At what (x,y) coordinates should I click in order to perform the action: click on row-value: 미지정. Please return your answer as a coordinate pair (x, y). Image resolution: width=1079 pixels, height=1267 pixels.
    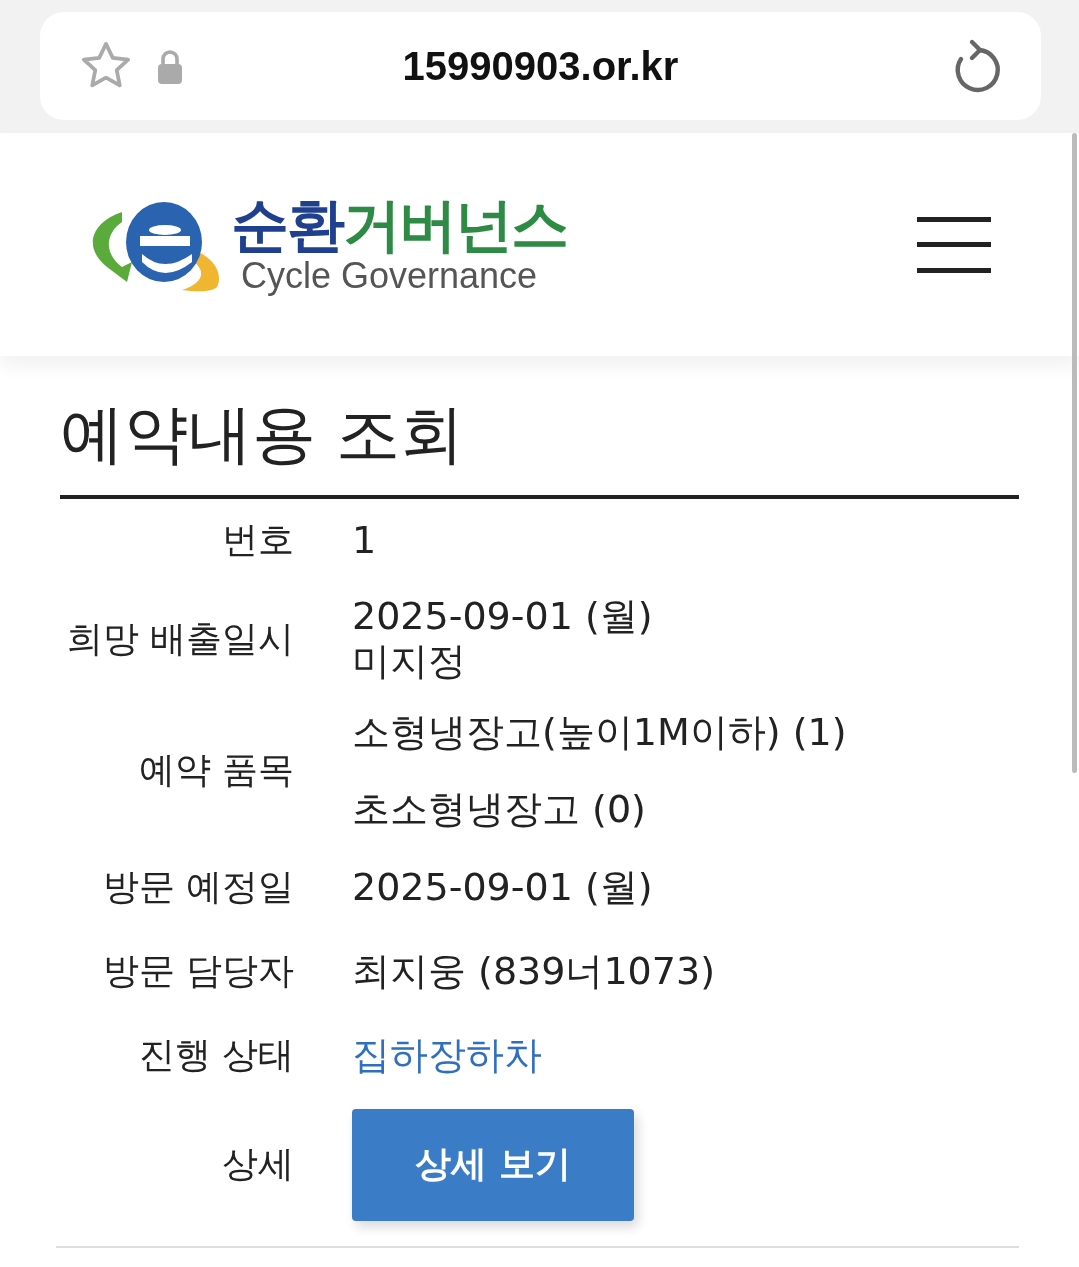
    Looking at the image, I should click on (409, 662).